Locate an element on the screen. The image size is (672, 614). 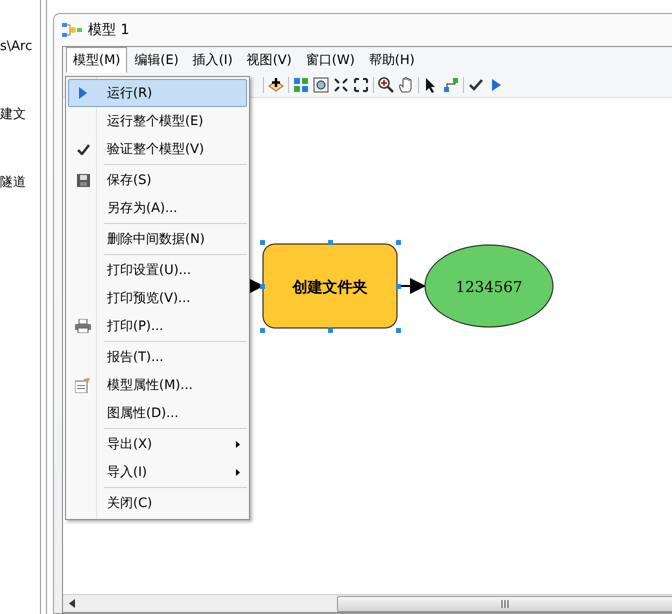
menu-item: 运行(R) is located at coordinates (157, 93).